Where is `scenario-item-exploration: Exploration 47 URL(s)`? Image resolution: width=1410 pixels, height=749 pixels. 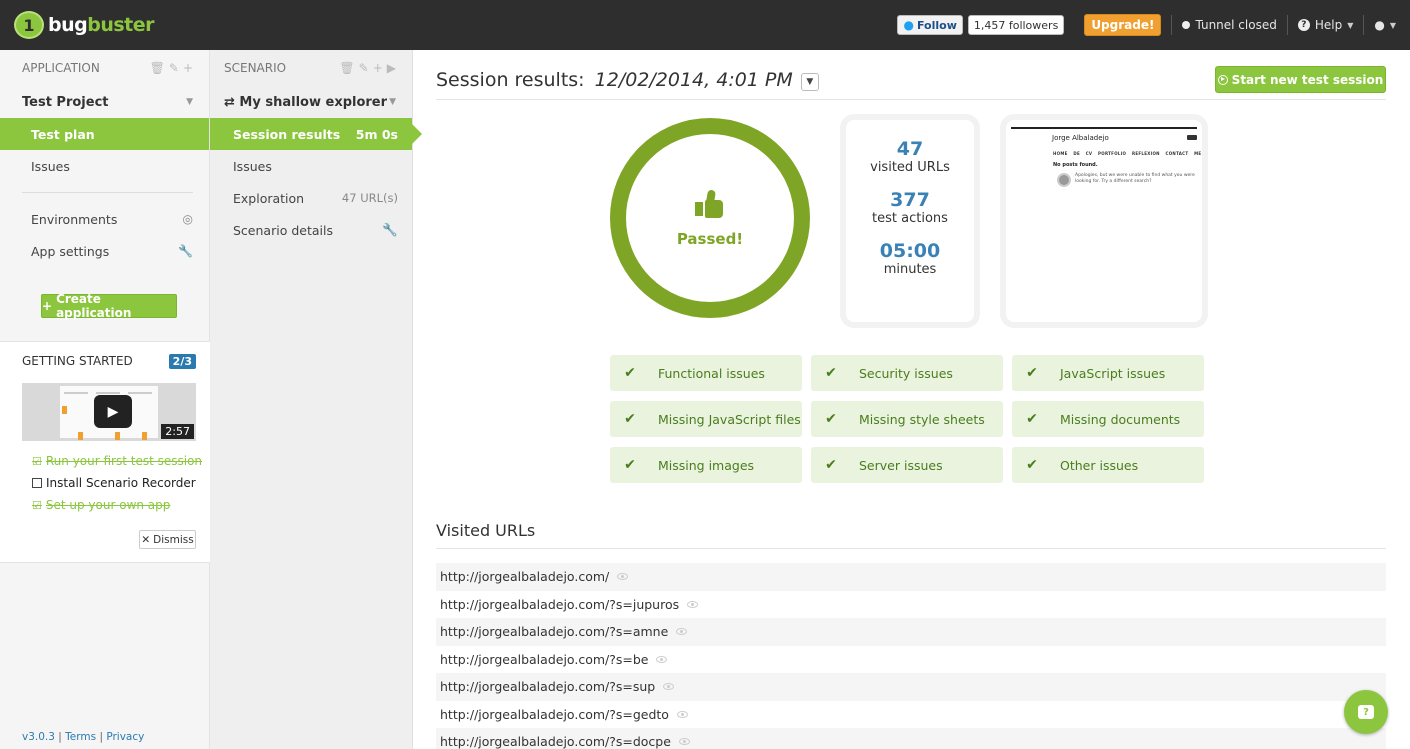 scenario-item-exploration: Exploration 47 URL(s) is located at coordinates (311, 198).